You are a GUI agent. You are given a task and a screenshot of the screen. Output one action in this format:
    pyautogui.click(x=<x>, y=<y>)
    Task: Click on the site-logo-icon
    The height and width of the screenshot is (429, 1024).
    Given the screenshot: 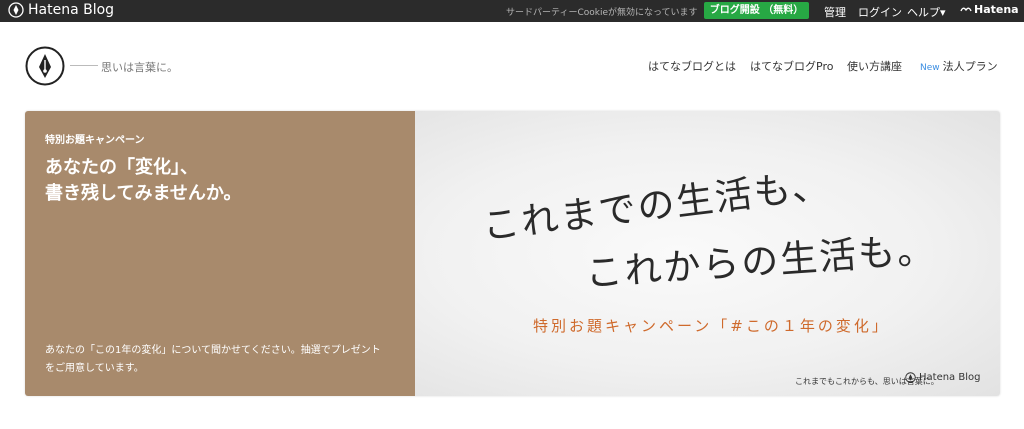 What is the action you would take?
    pyautogui.click(x=45, y=66)
    